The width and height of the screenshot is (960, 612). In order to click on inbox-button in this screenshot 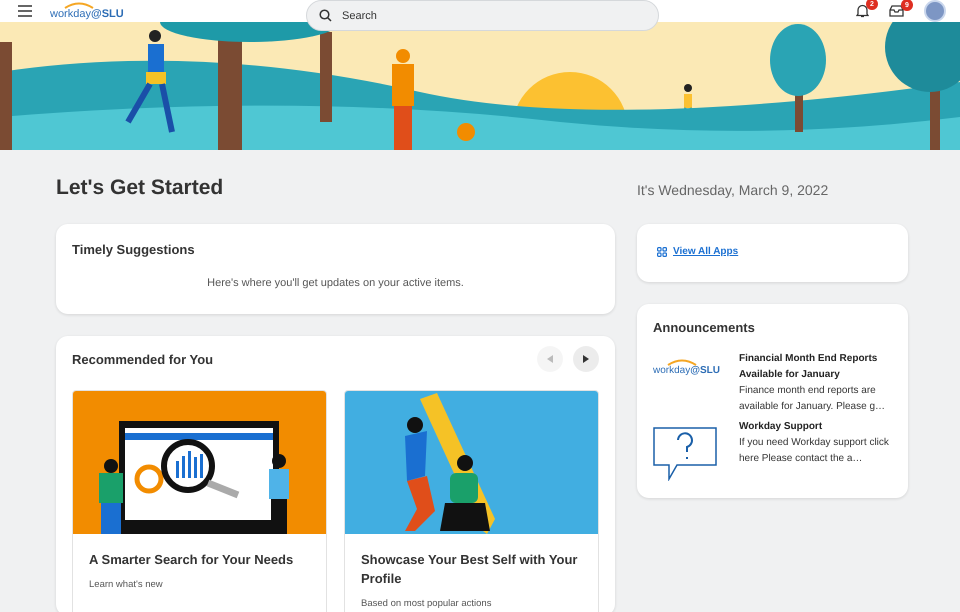, I will do `click(896, 11)`.